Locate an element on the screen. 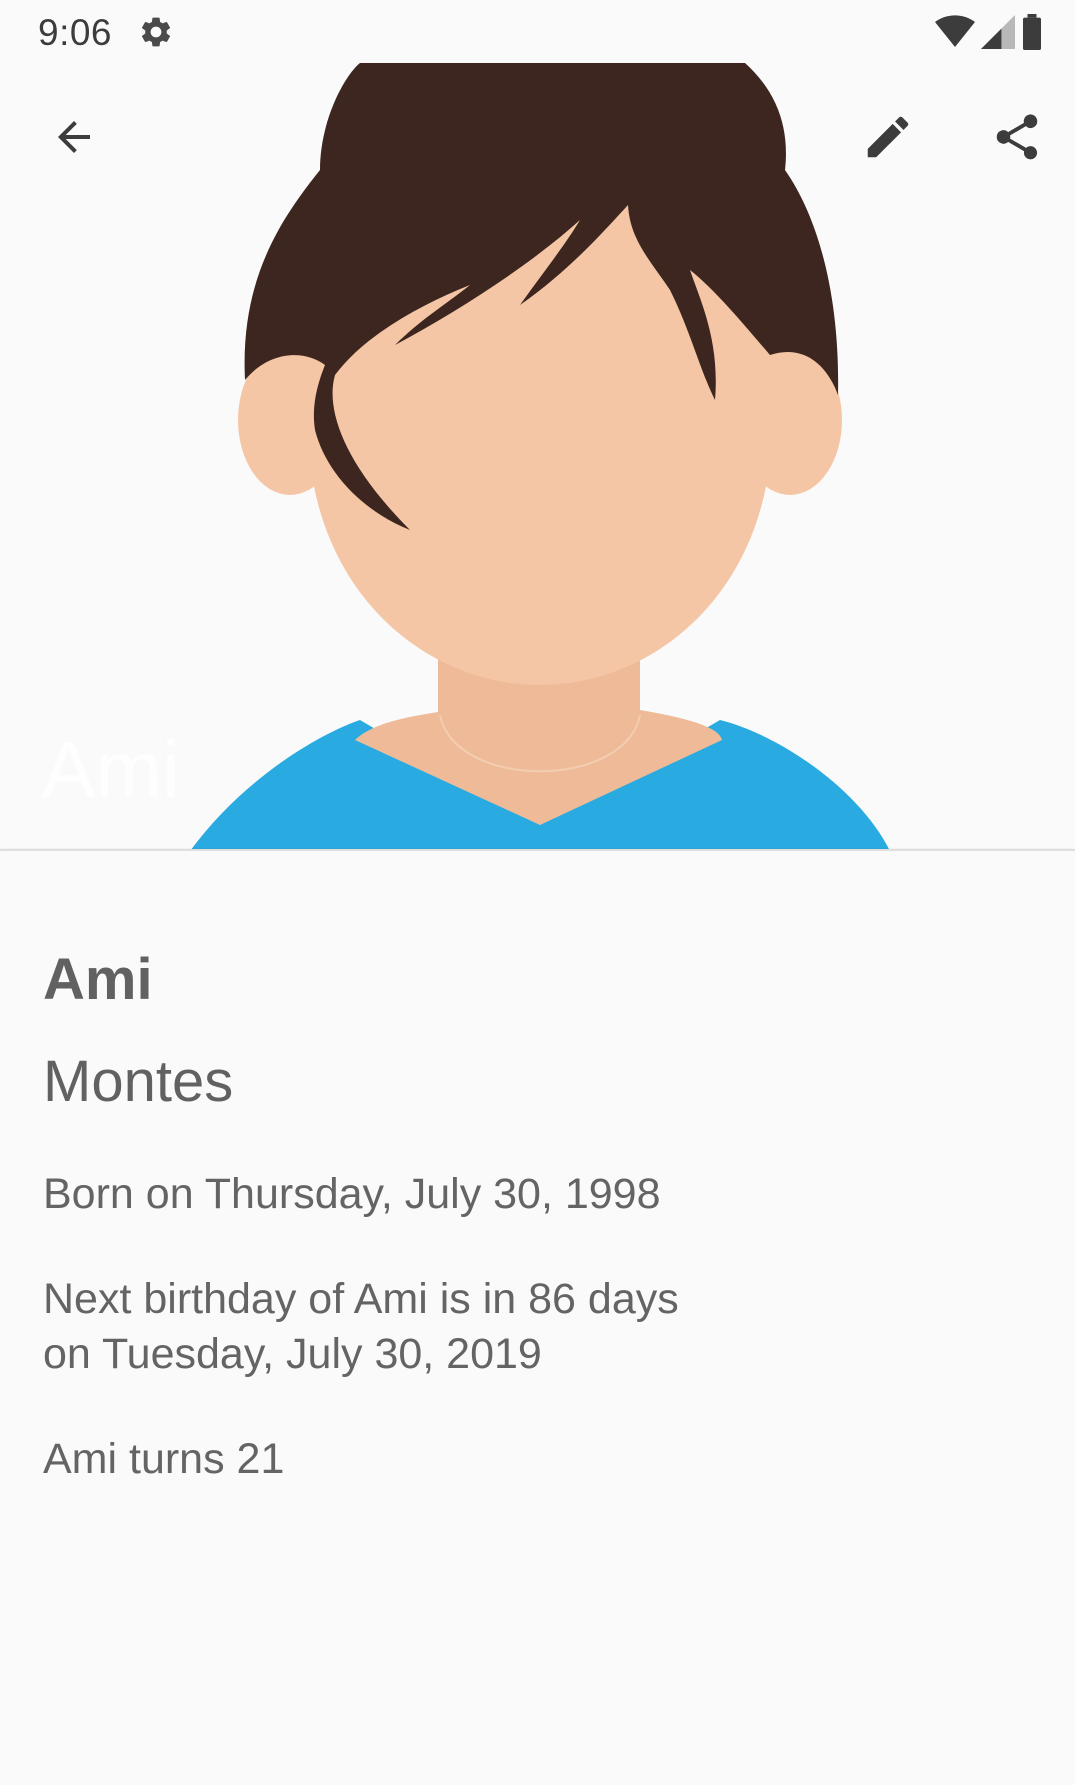  age-turns-text: Ami turns 21 is located at coordinates (164, 1459).